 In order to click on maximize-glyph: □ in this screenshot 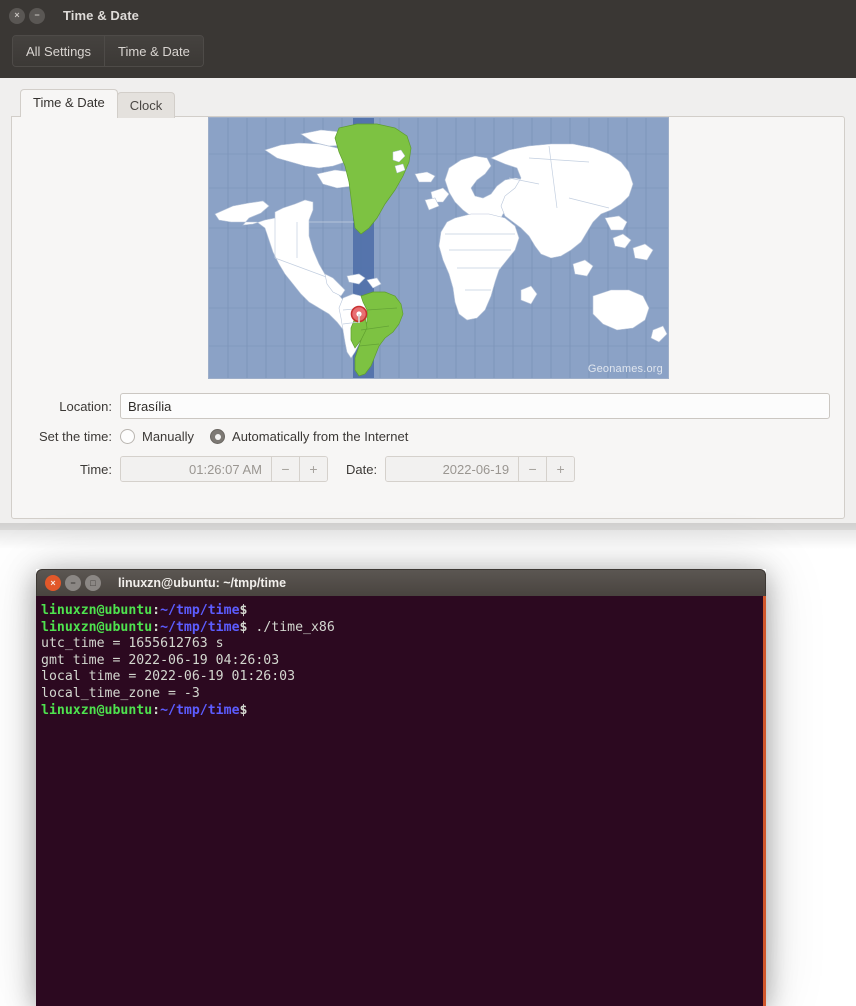, I will do `click(93, 582)`.